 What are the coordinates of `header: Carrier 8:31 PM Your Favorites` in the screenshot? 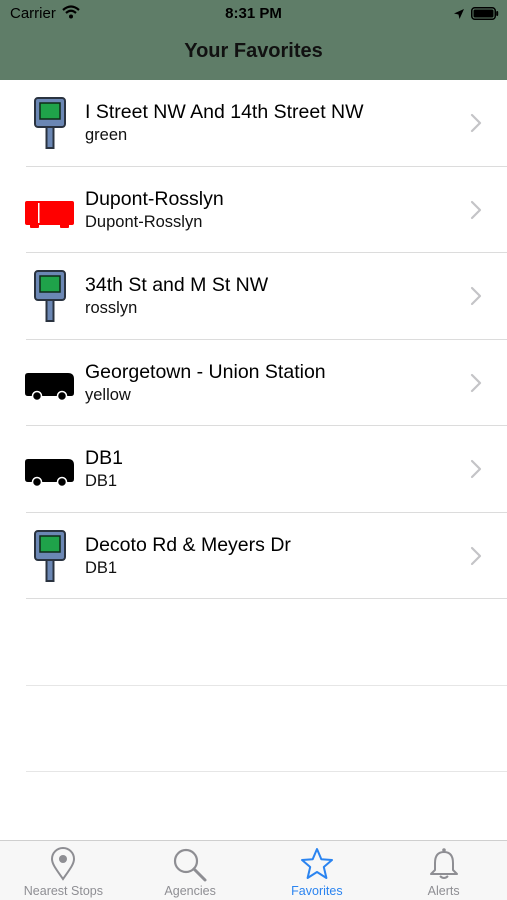 It's located at (253, 40).